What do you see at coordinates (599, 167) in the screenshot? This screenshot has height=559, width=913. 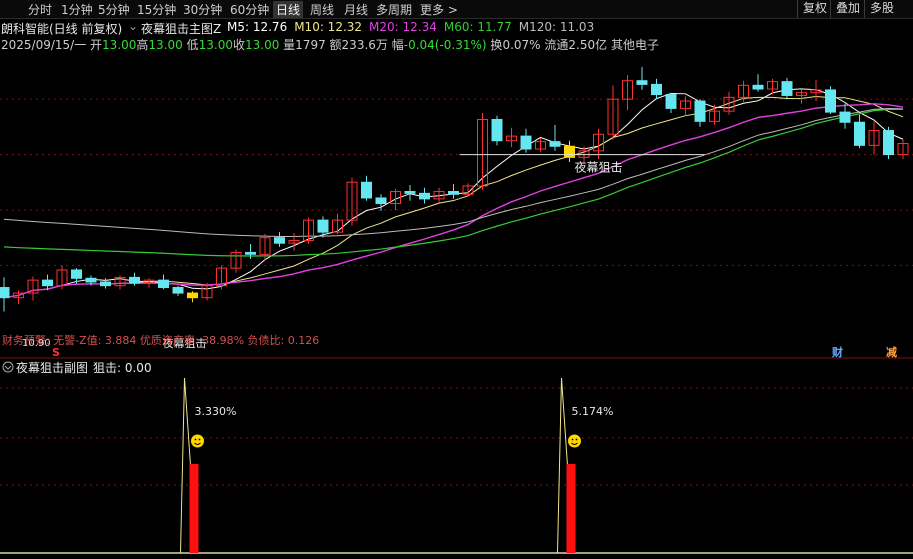 I see `signal-label: 夜幕狙击` at bounding box center [599, 167].